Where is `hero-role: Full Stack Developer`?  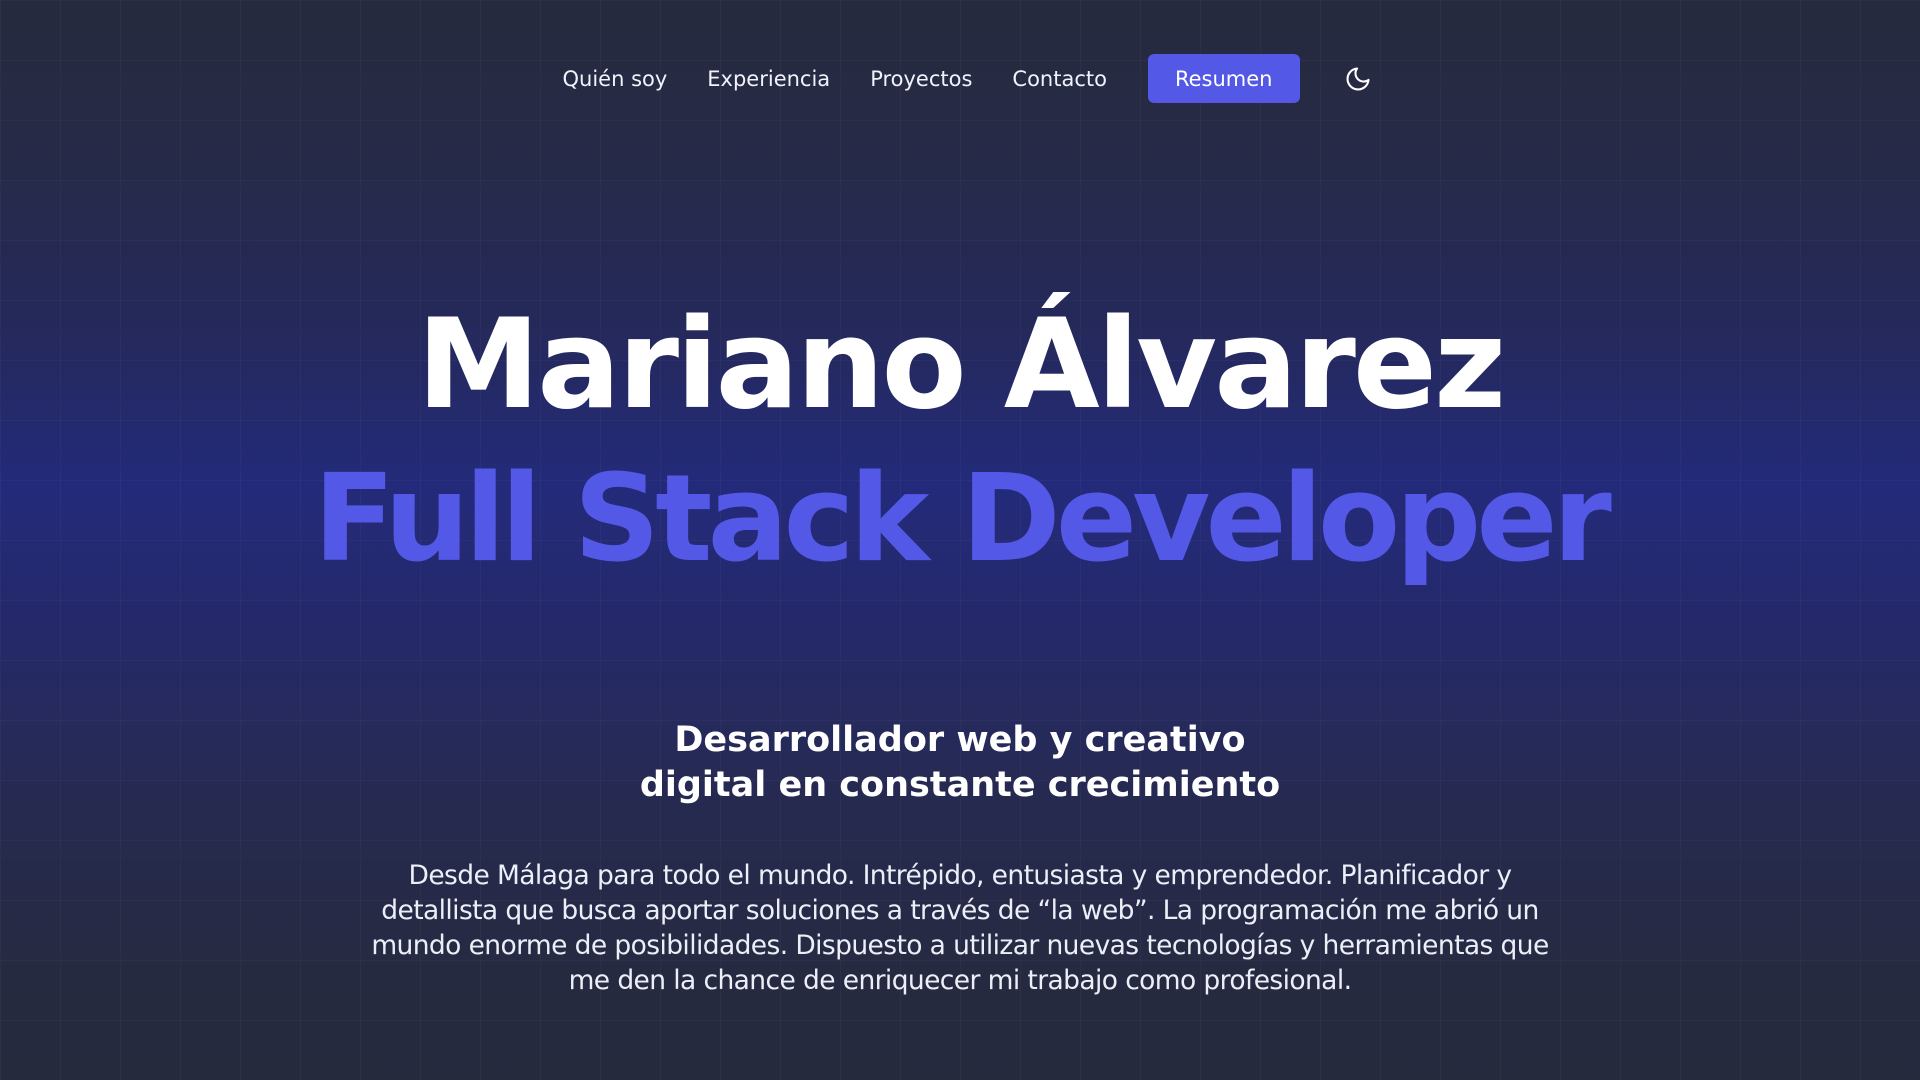
hero-role: Full Stack Developer is located at coordinates (962, 519).